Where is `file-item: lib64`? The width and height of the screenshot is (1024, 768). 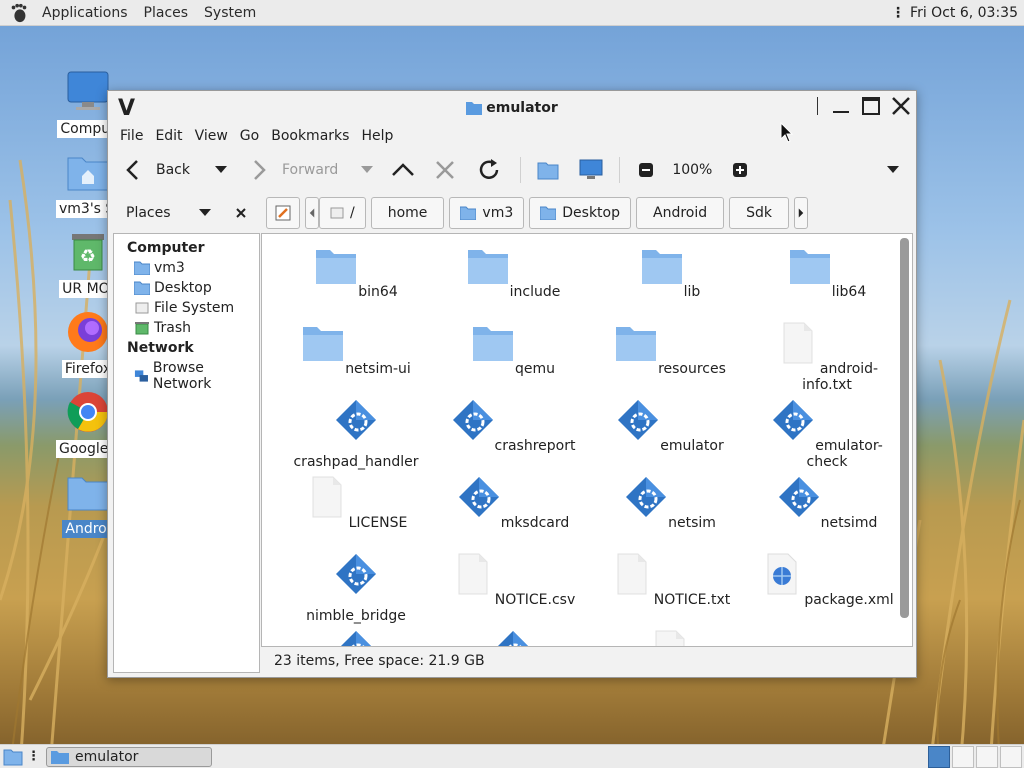 file-item: lib64 is located at coordinates (827, 272).